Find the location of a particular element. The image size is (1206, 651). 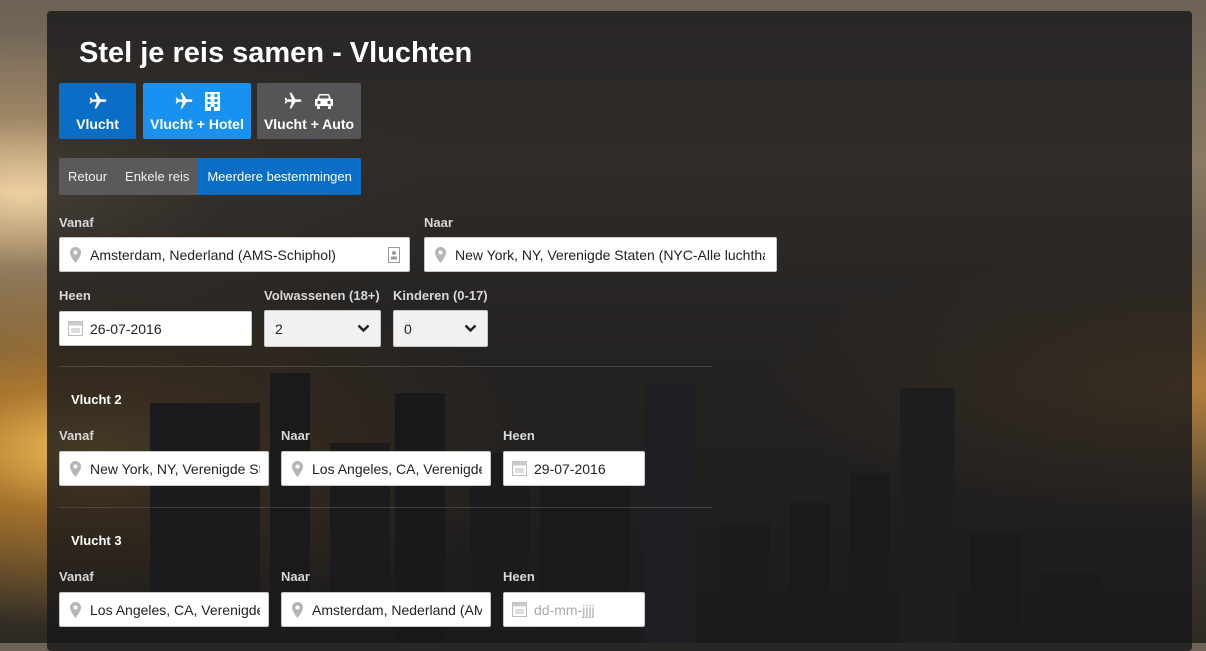

flight2-to-input: Los Angeles, CA, Verenigde Staten is located at coordinates (386, 468).